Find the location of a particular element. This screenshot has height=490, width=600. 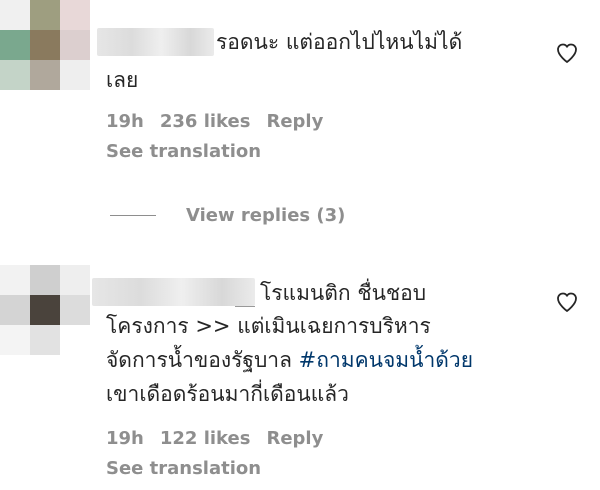

comment-text-line: รอดนะ แต่ออกไปไหนไม่ได้ is located at coordinates (339, 42).